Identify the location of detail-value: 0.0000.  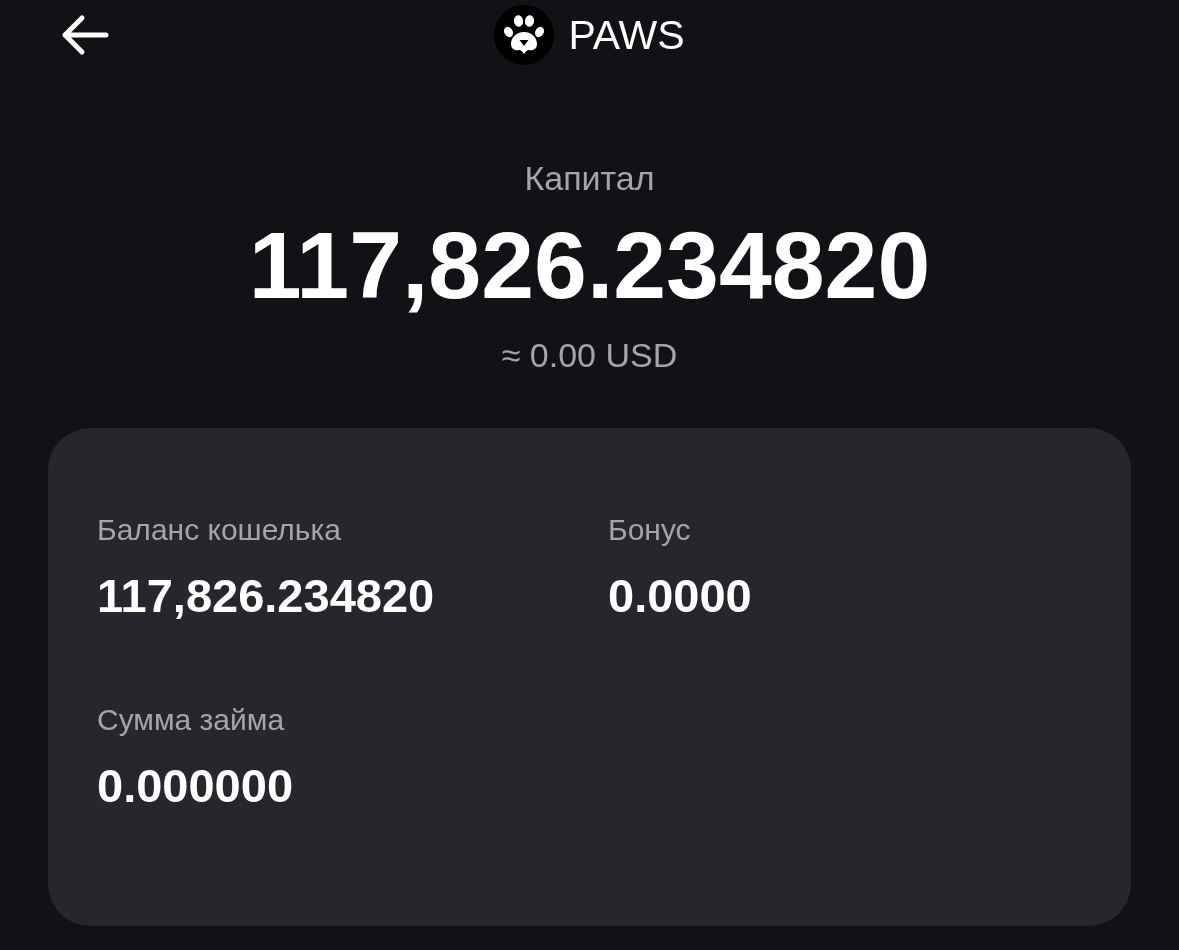
(680, 596).